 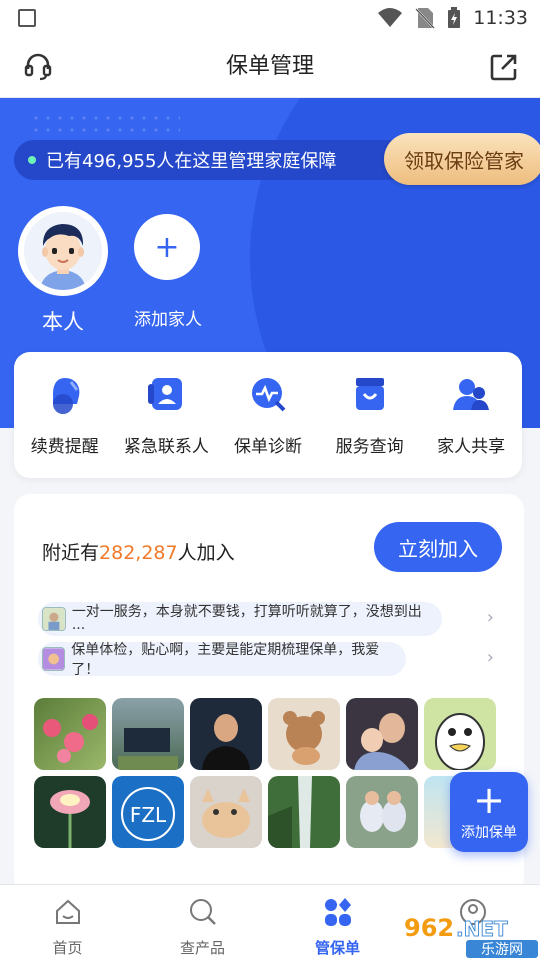 What do you see at coordinates (425, 18) in the screenshot?
I see `no-sim-icon` at bounding box center [425, 18].